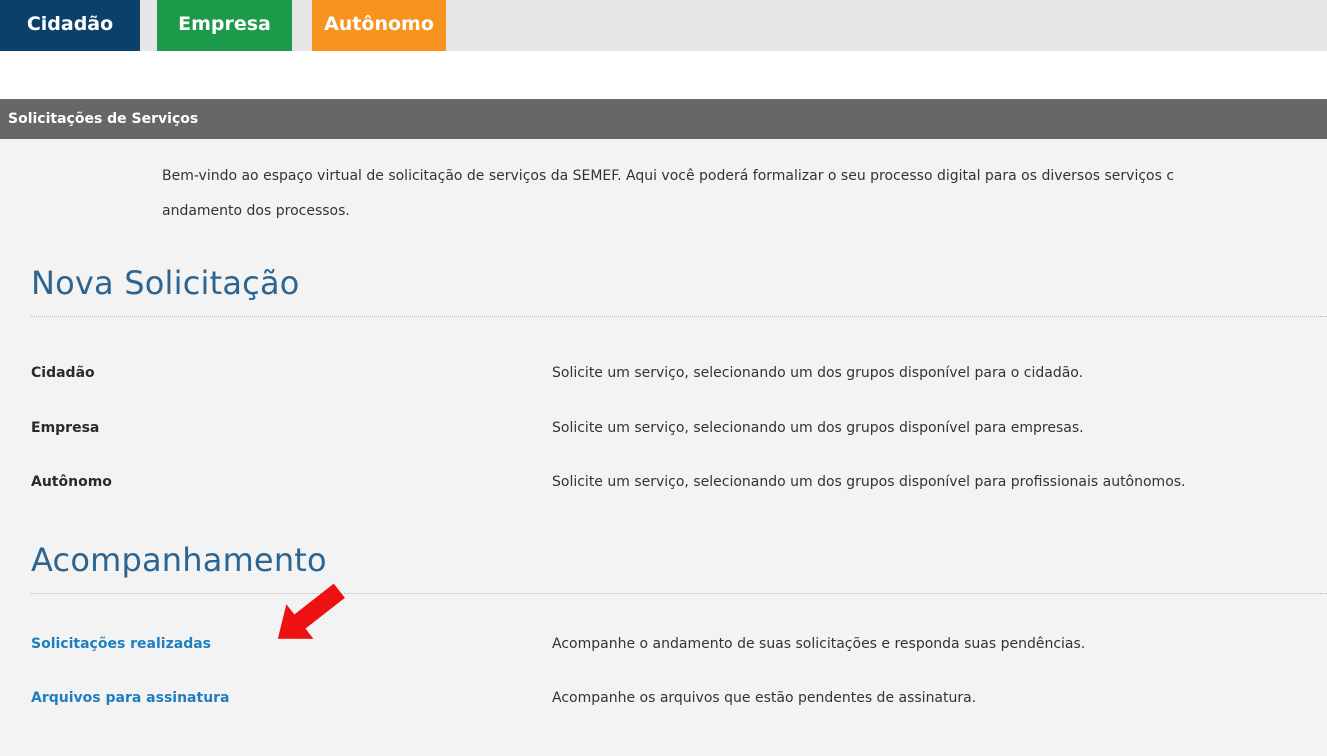 The width and height of the screenshot is (1327, 756). Describe the element at coordinates (70, 25) in the screenshot. I see `tab-cidadao: Cidadão` at that location.